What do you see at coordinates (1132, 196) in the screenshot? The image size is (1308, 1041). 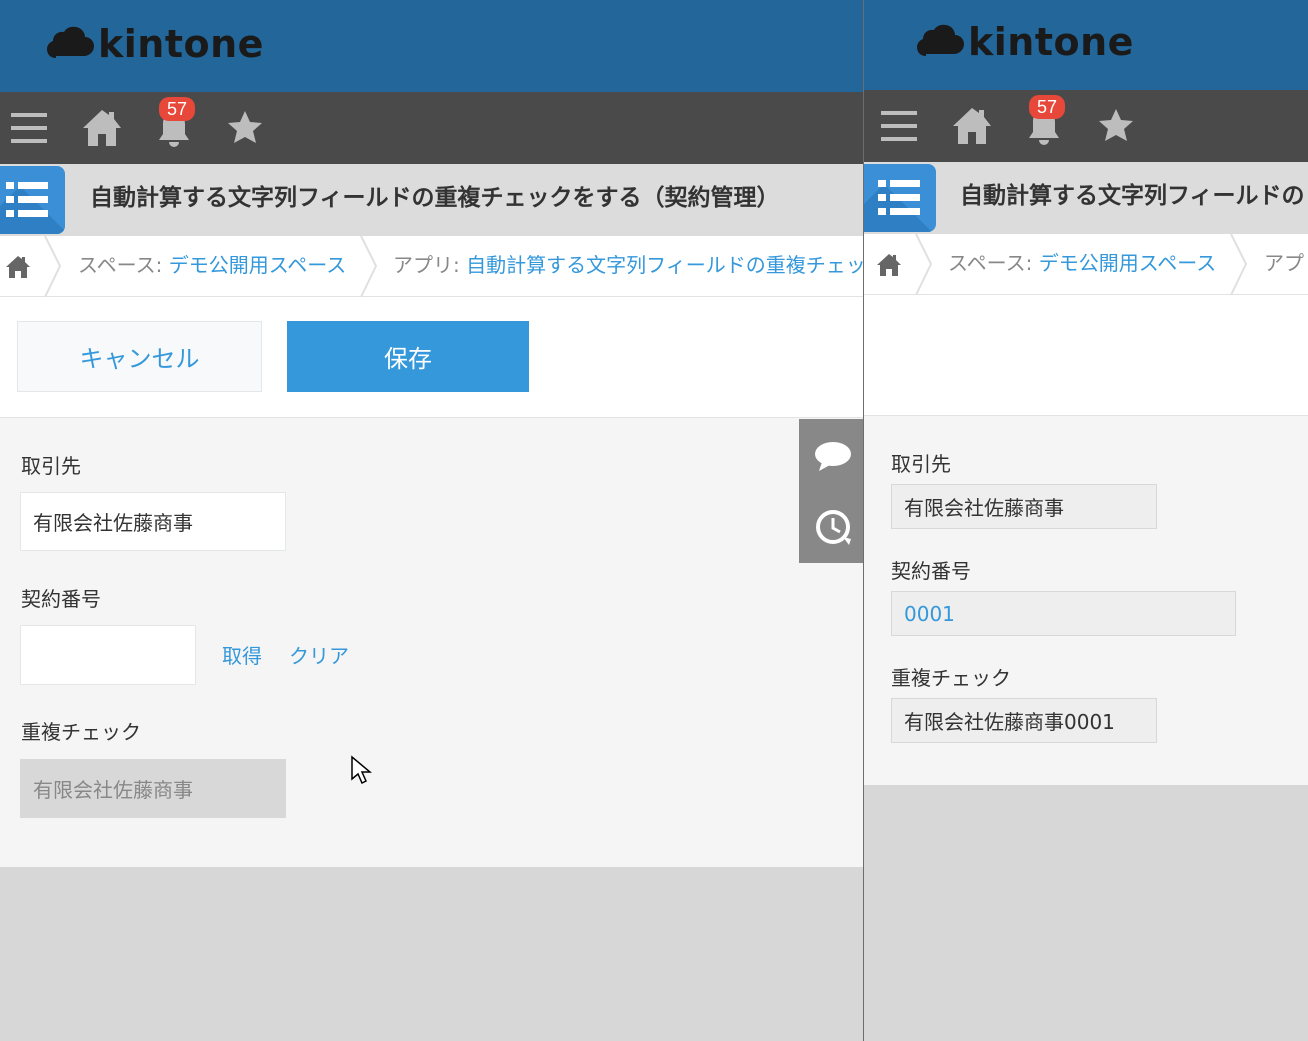 I see `app-title: 自動計算する文字列フィールドの` at bounding box center [1132, 196].